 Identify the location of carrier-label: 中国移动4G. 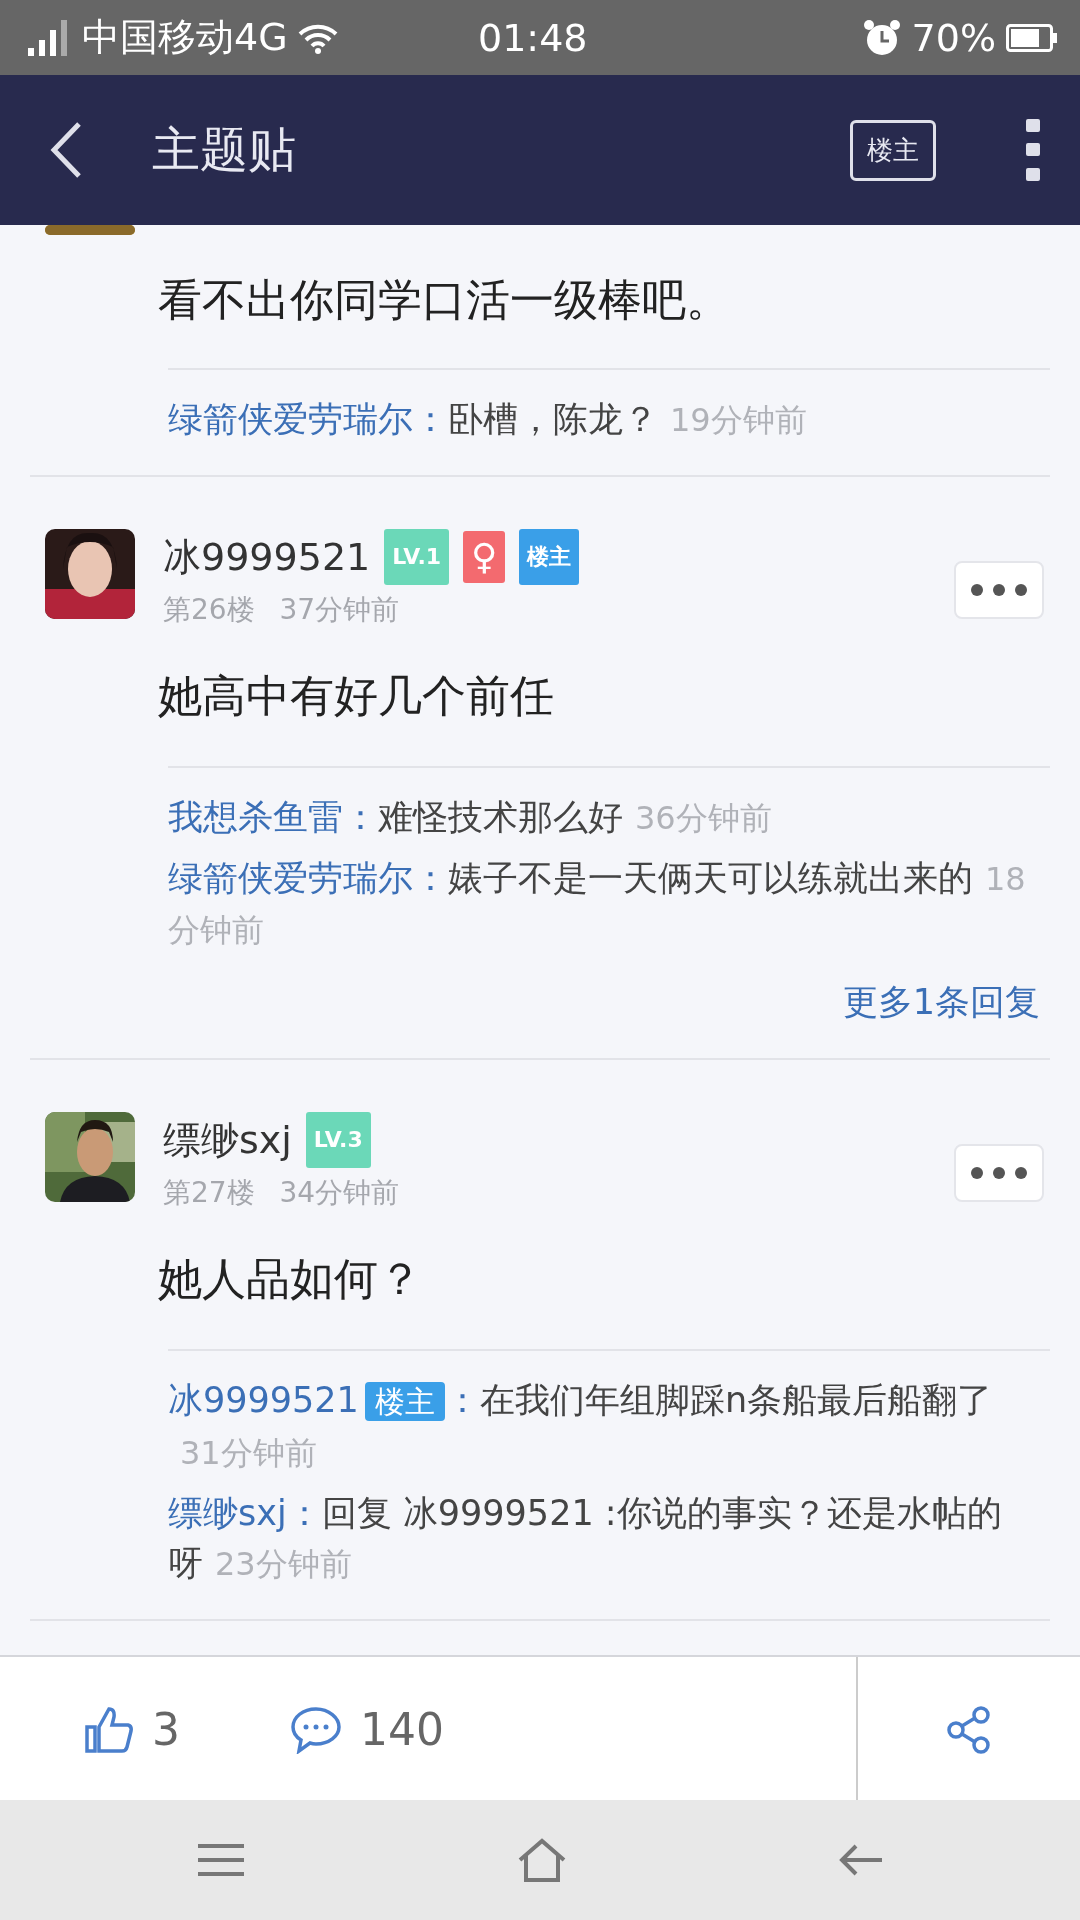
(185, 37).